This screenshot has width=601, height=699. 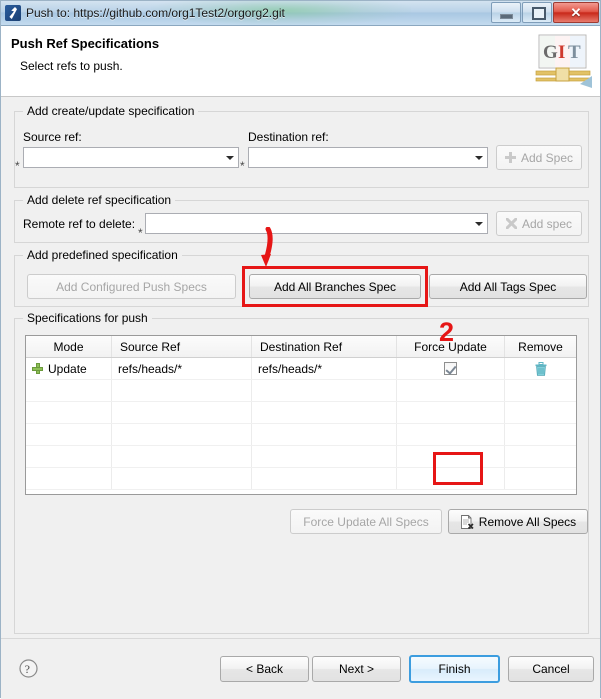 I want to click on close-button: ✕, so click(x=576, y=12).